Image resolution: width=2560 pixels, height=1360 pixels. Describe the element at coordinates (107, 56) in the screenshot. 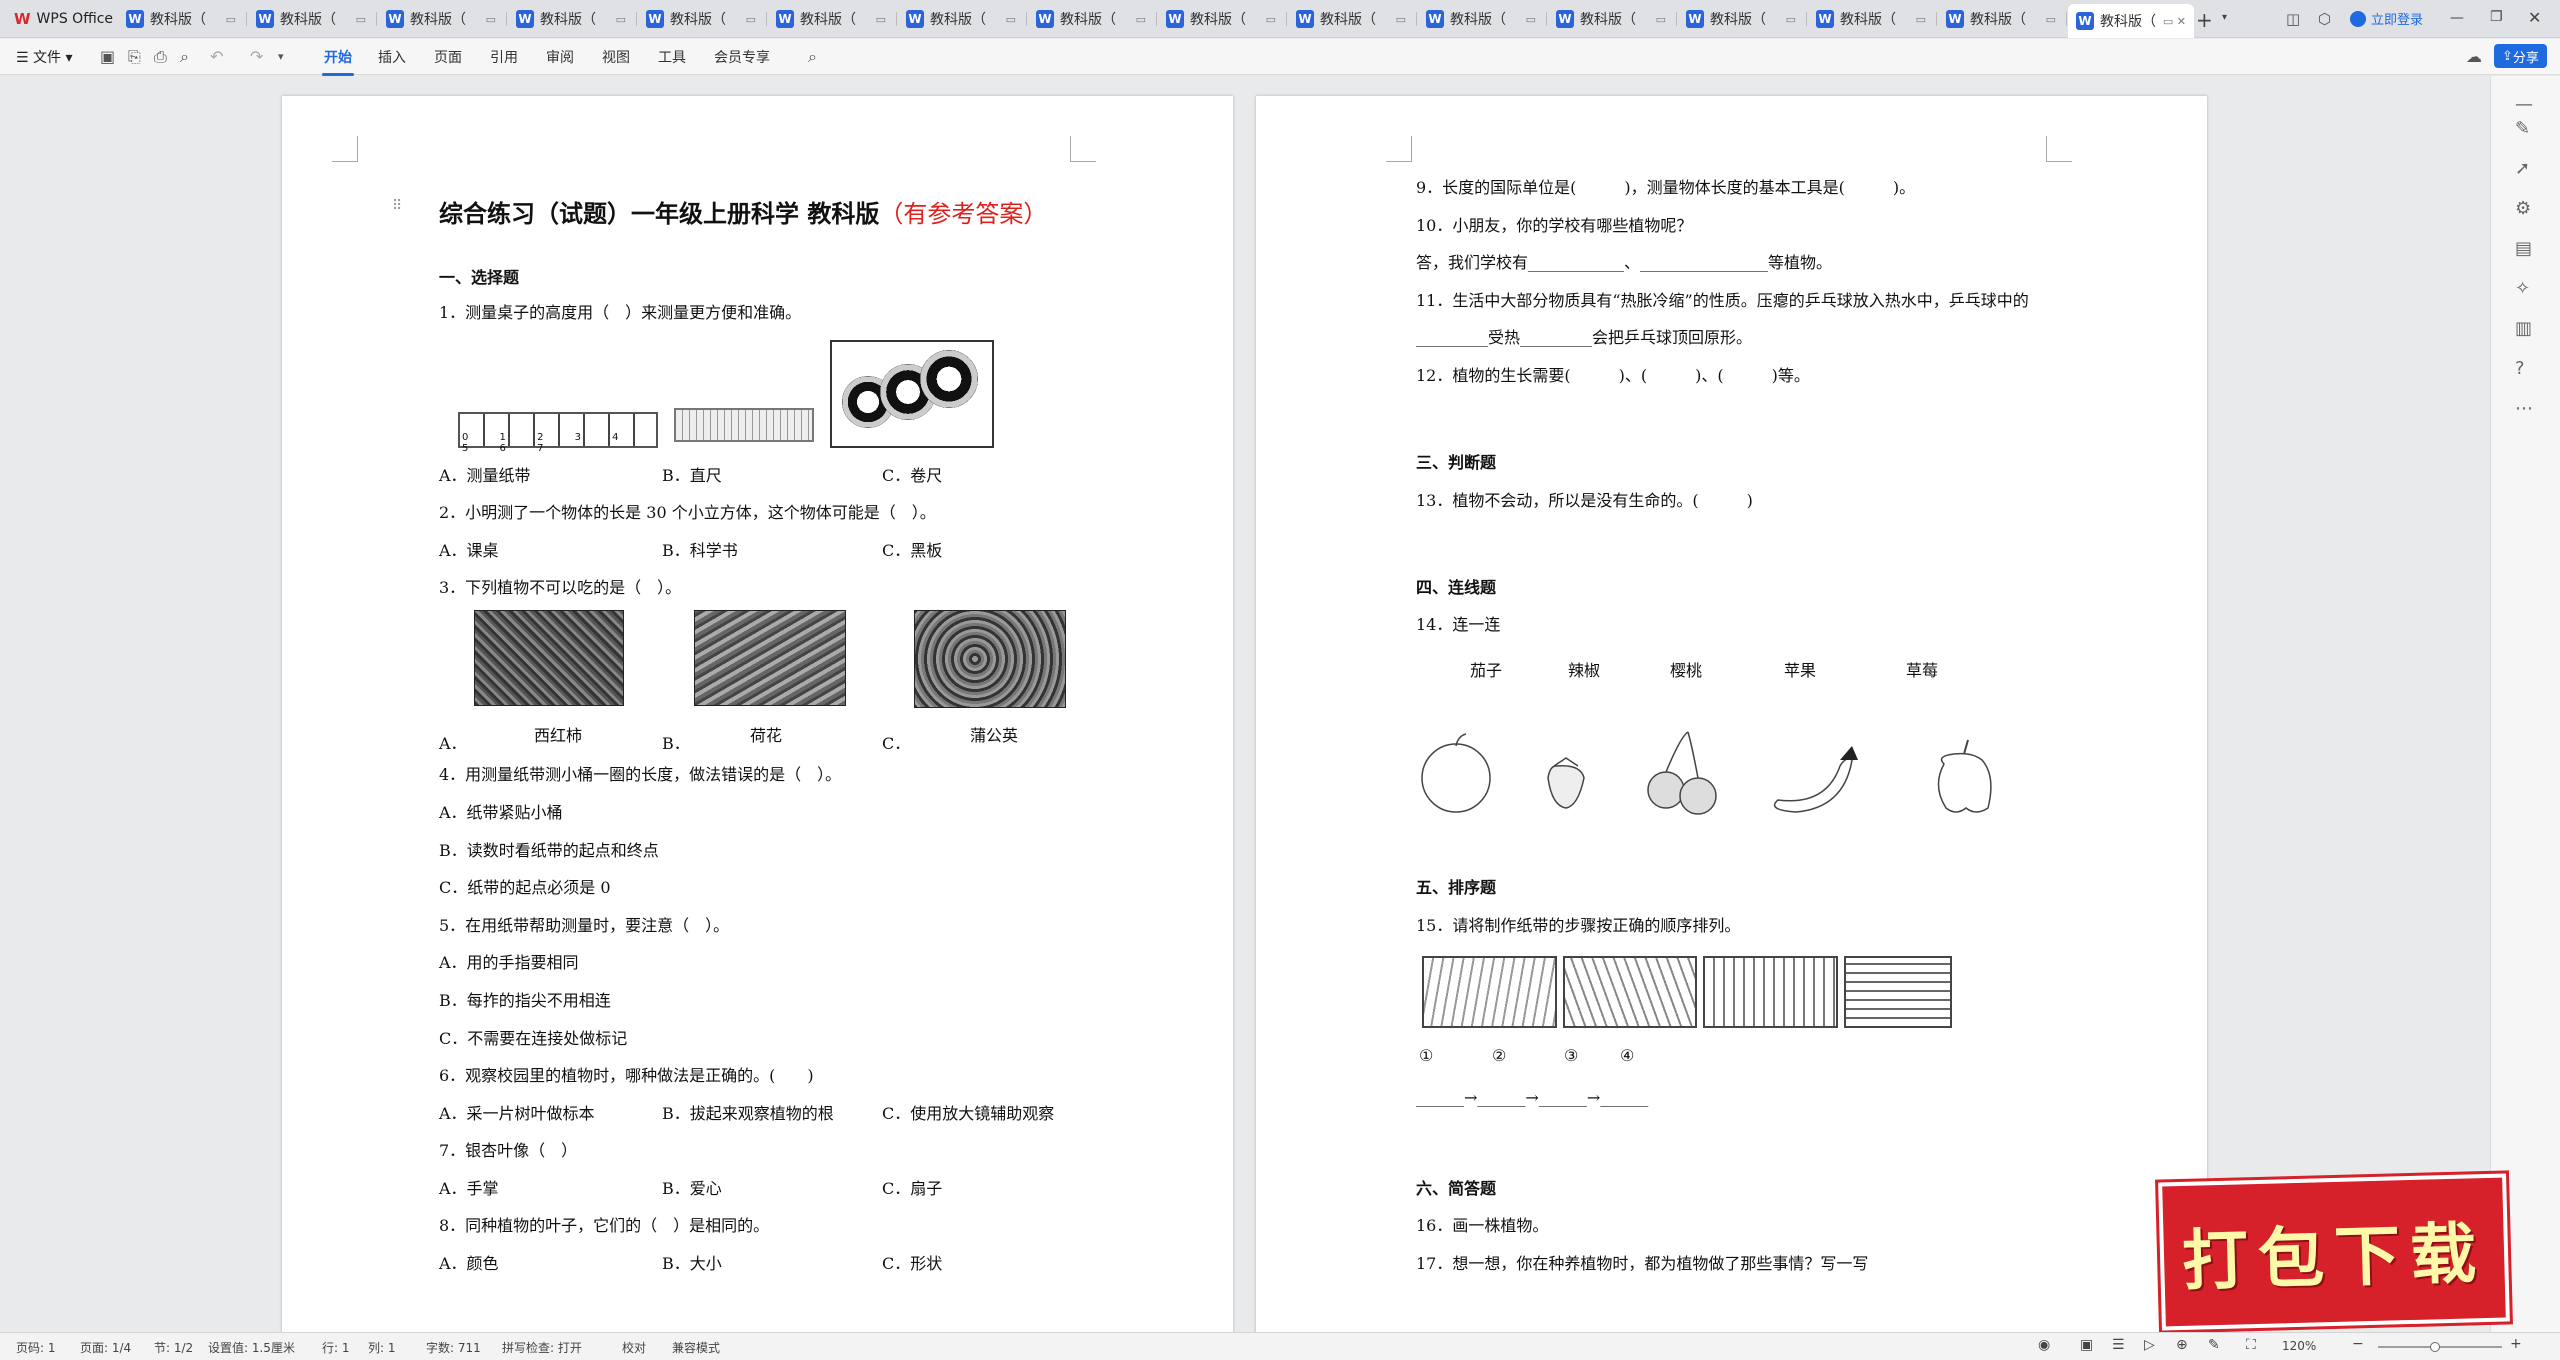

I see `save-icon: ▣` at that location.